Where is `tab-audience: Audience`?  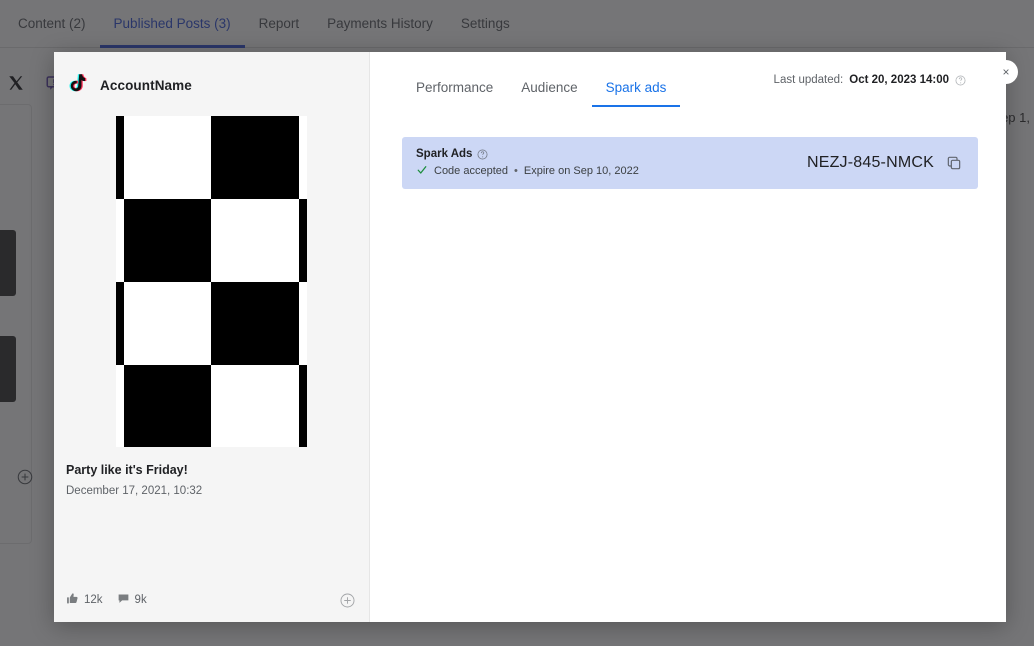 tab-audience: Audience is located at coordinates (549, 93).